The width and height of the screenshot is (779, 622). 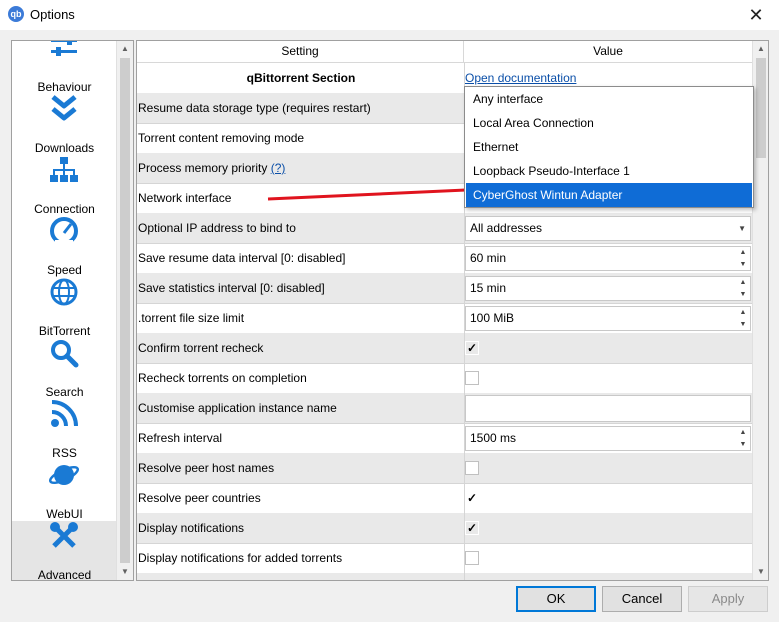 I want to click on table-row: Recheck torrents on completion, so click(x=444, y=378).